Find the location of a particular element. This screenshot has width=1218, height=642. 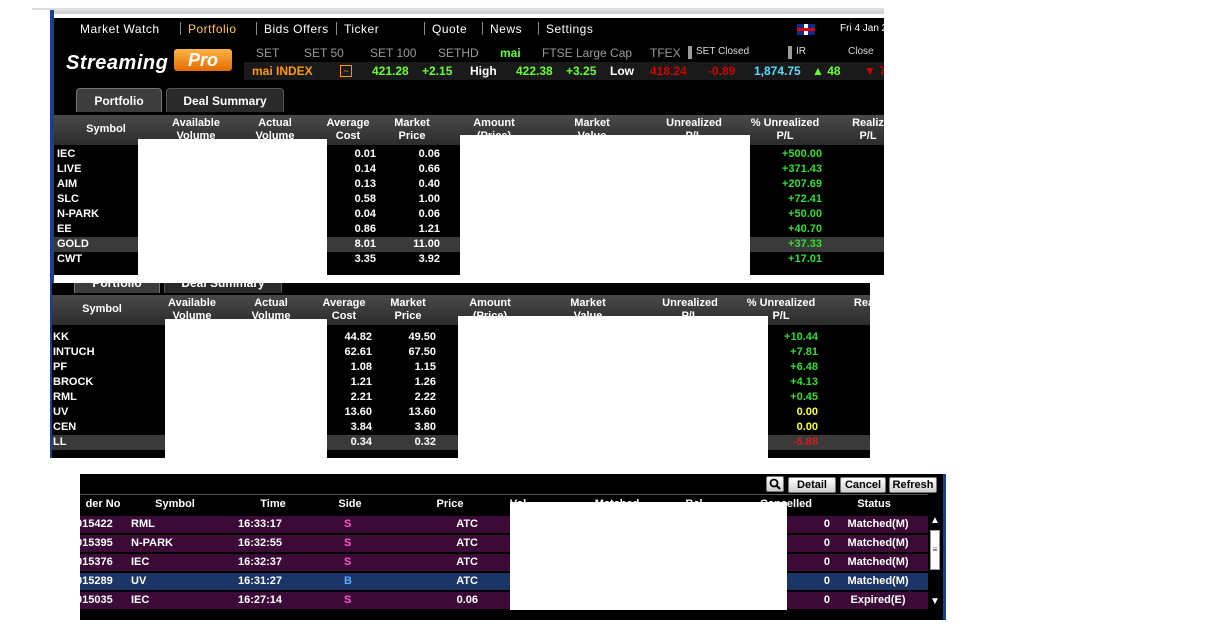

app-logo: Streaming Pro is located at coordinates (151, 62).